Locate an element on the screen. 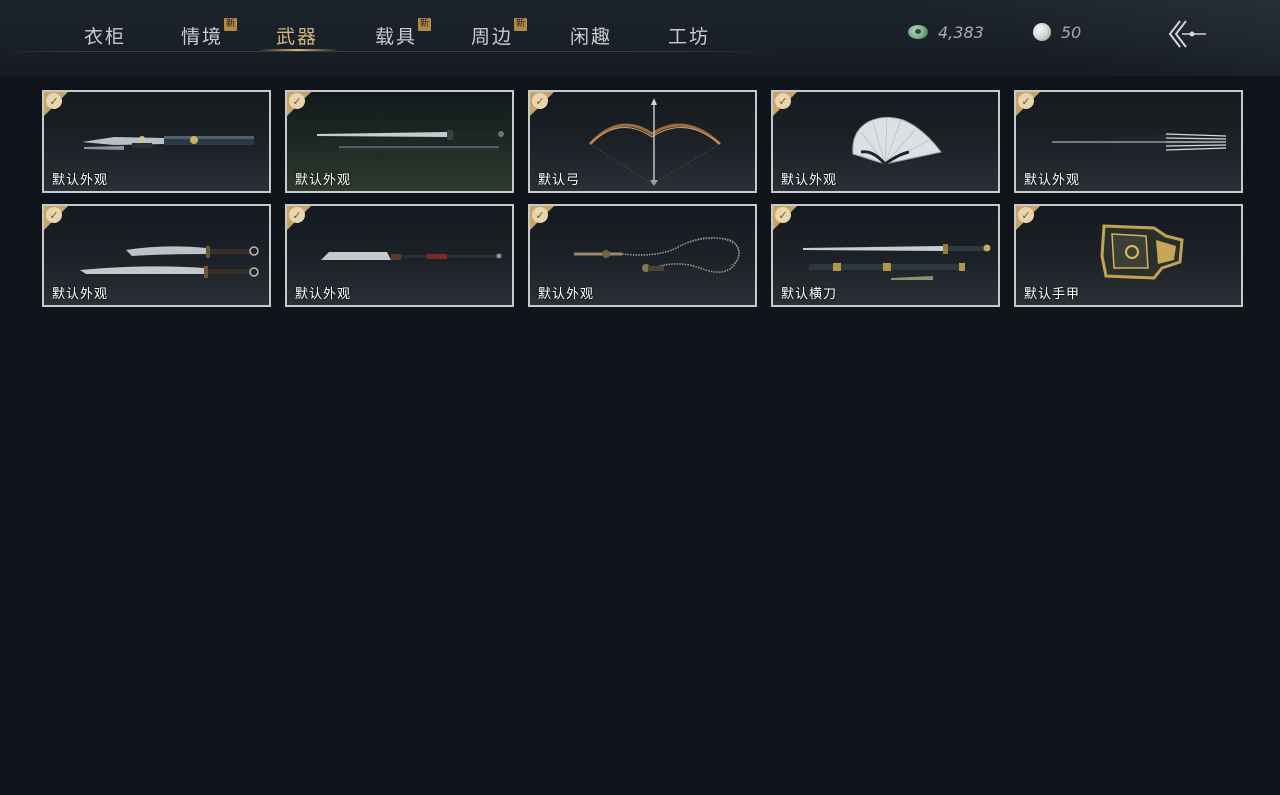  item-label: 默认弓 is located at coordinates (559, 180).